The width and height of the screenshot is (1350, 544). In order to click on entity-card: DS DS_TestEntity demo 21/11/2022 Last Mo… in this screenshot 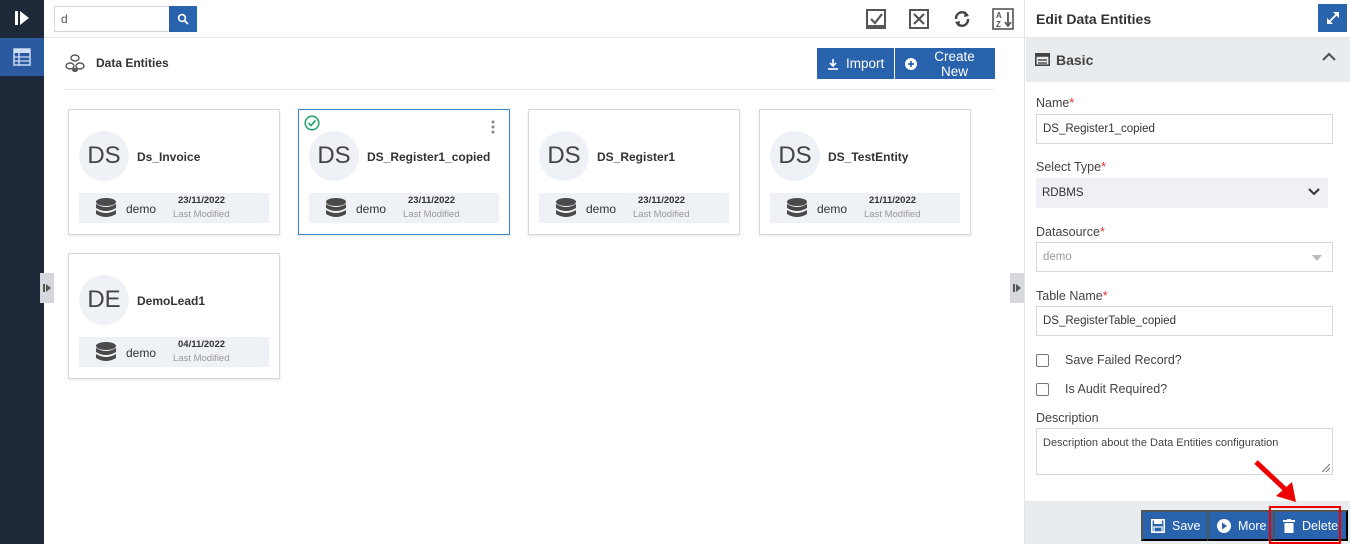, I will do `click(865, 172)`.